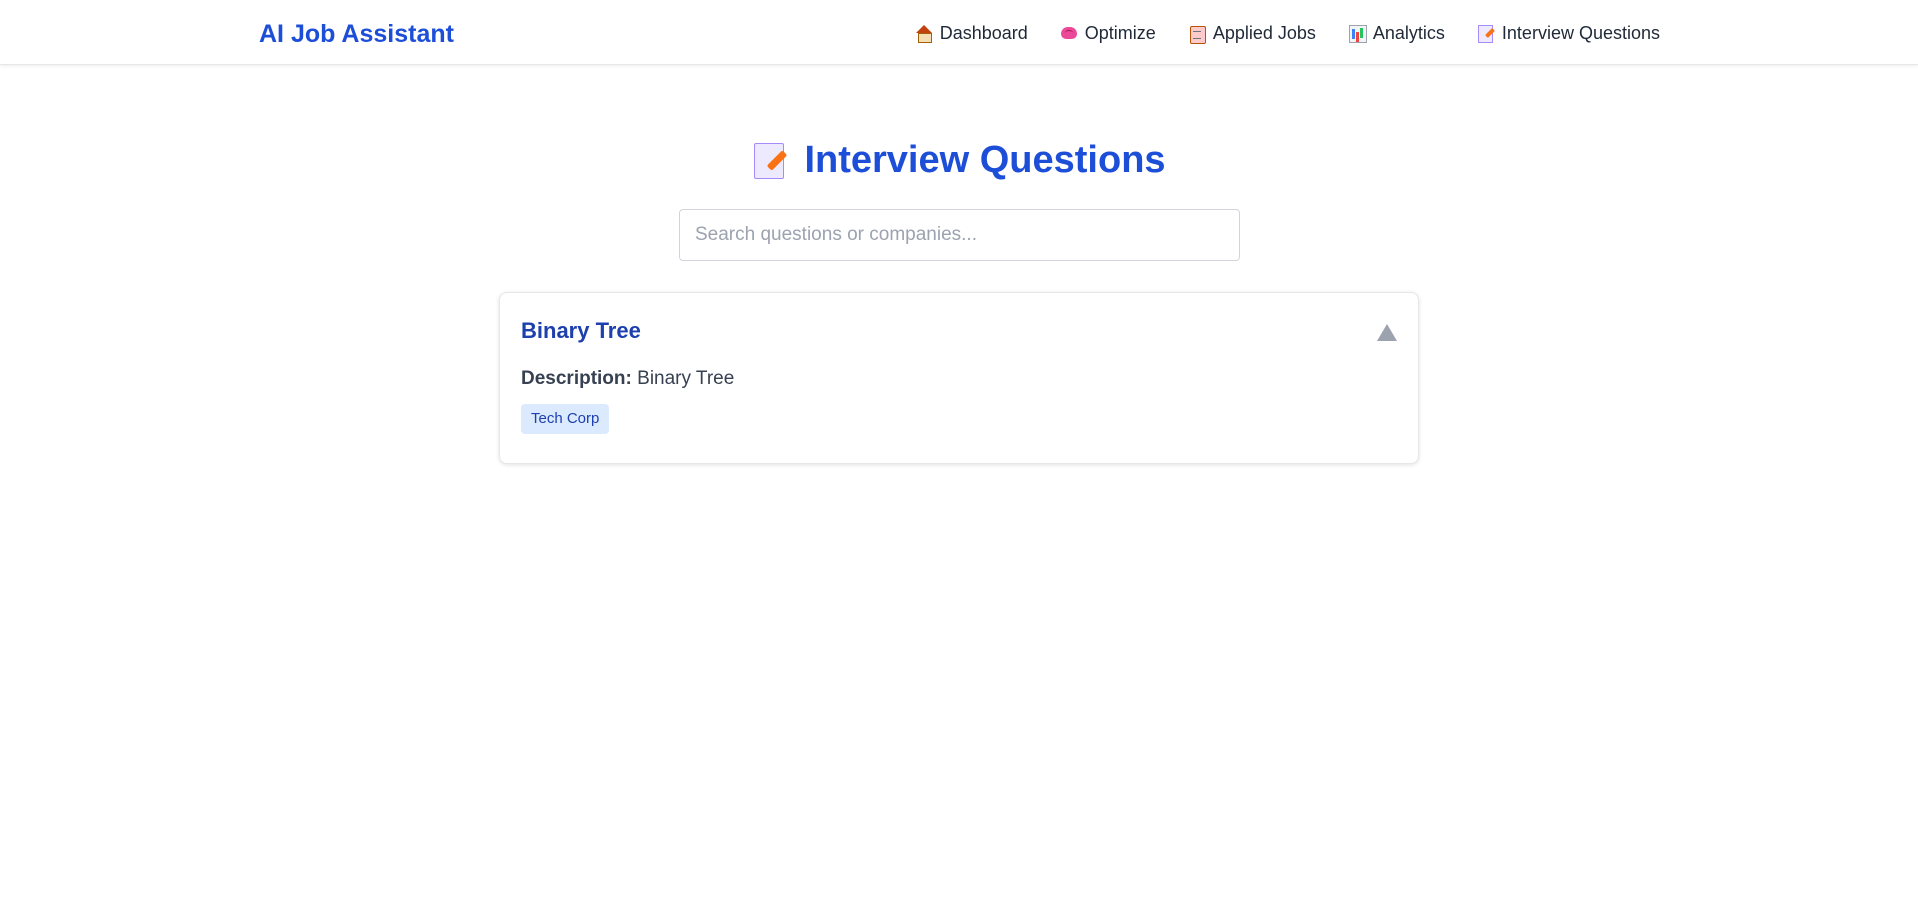  What do you see at coordinates (686, 378) in the screenshot?
I see `description-text: Binary Tree` at bounding box center [686, 378].